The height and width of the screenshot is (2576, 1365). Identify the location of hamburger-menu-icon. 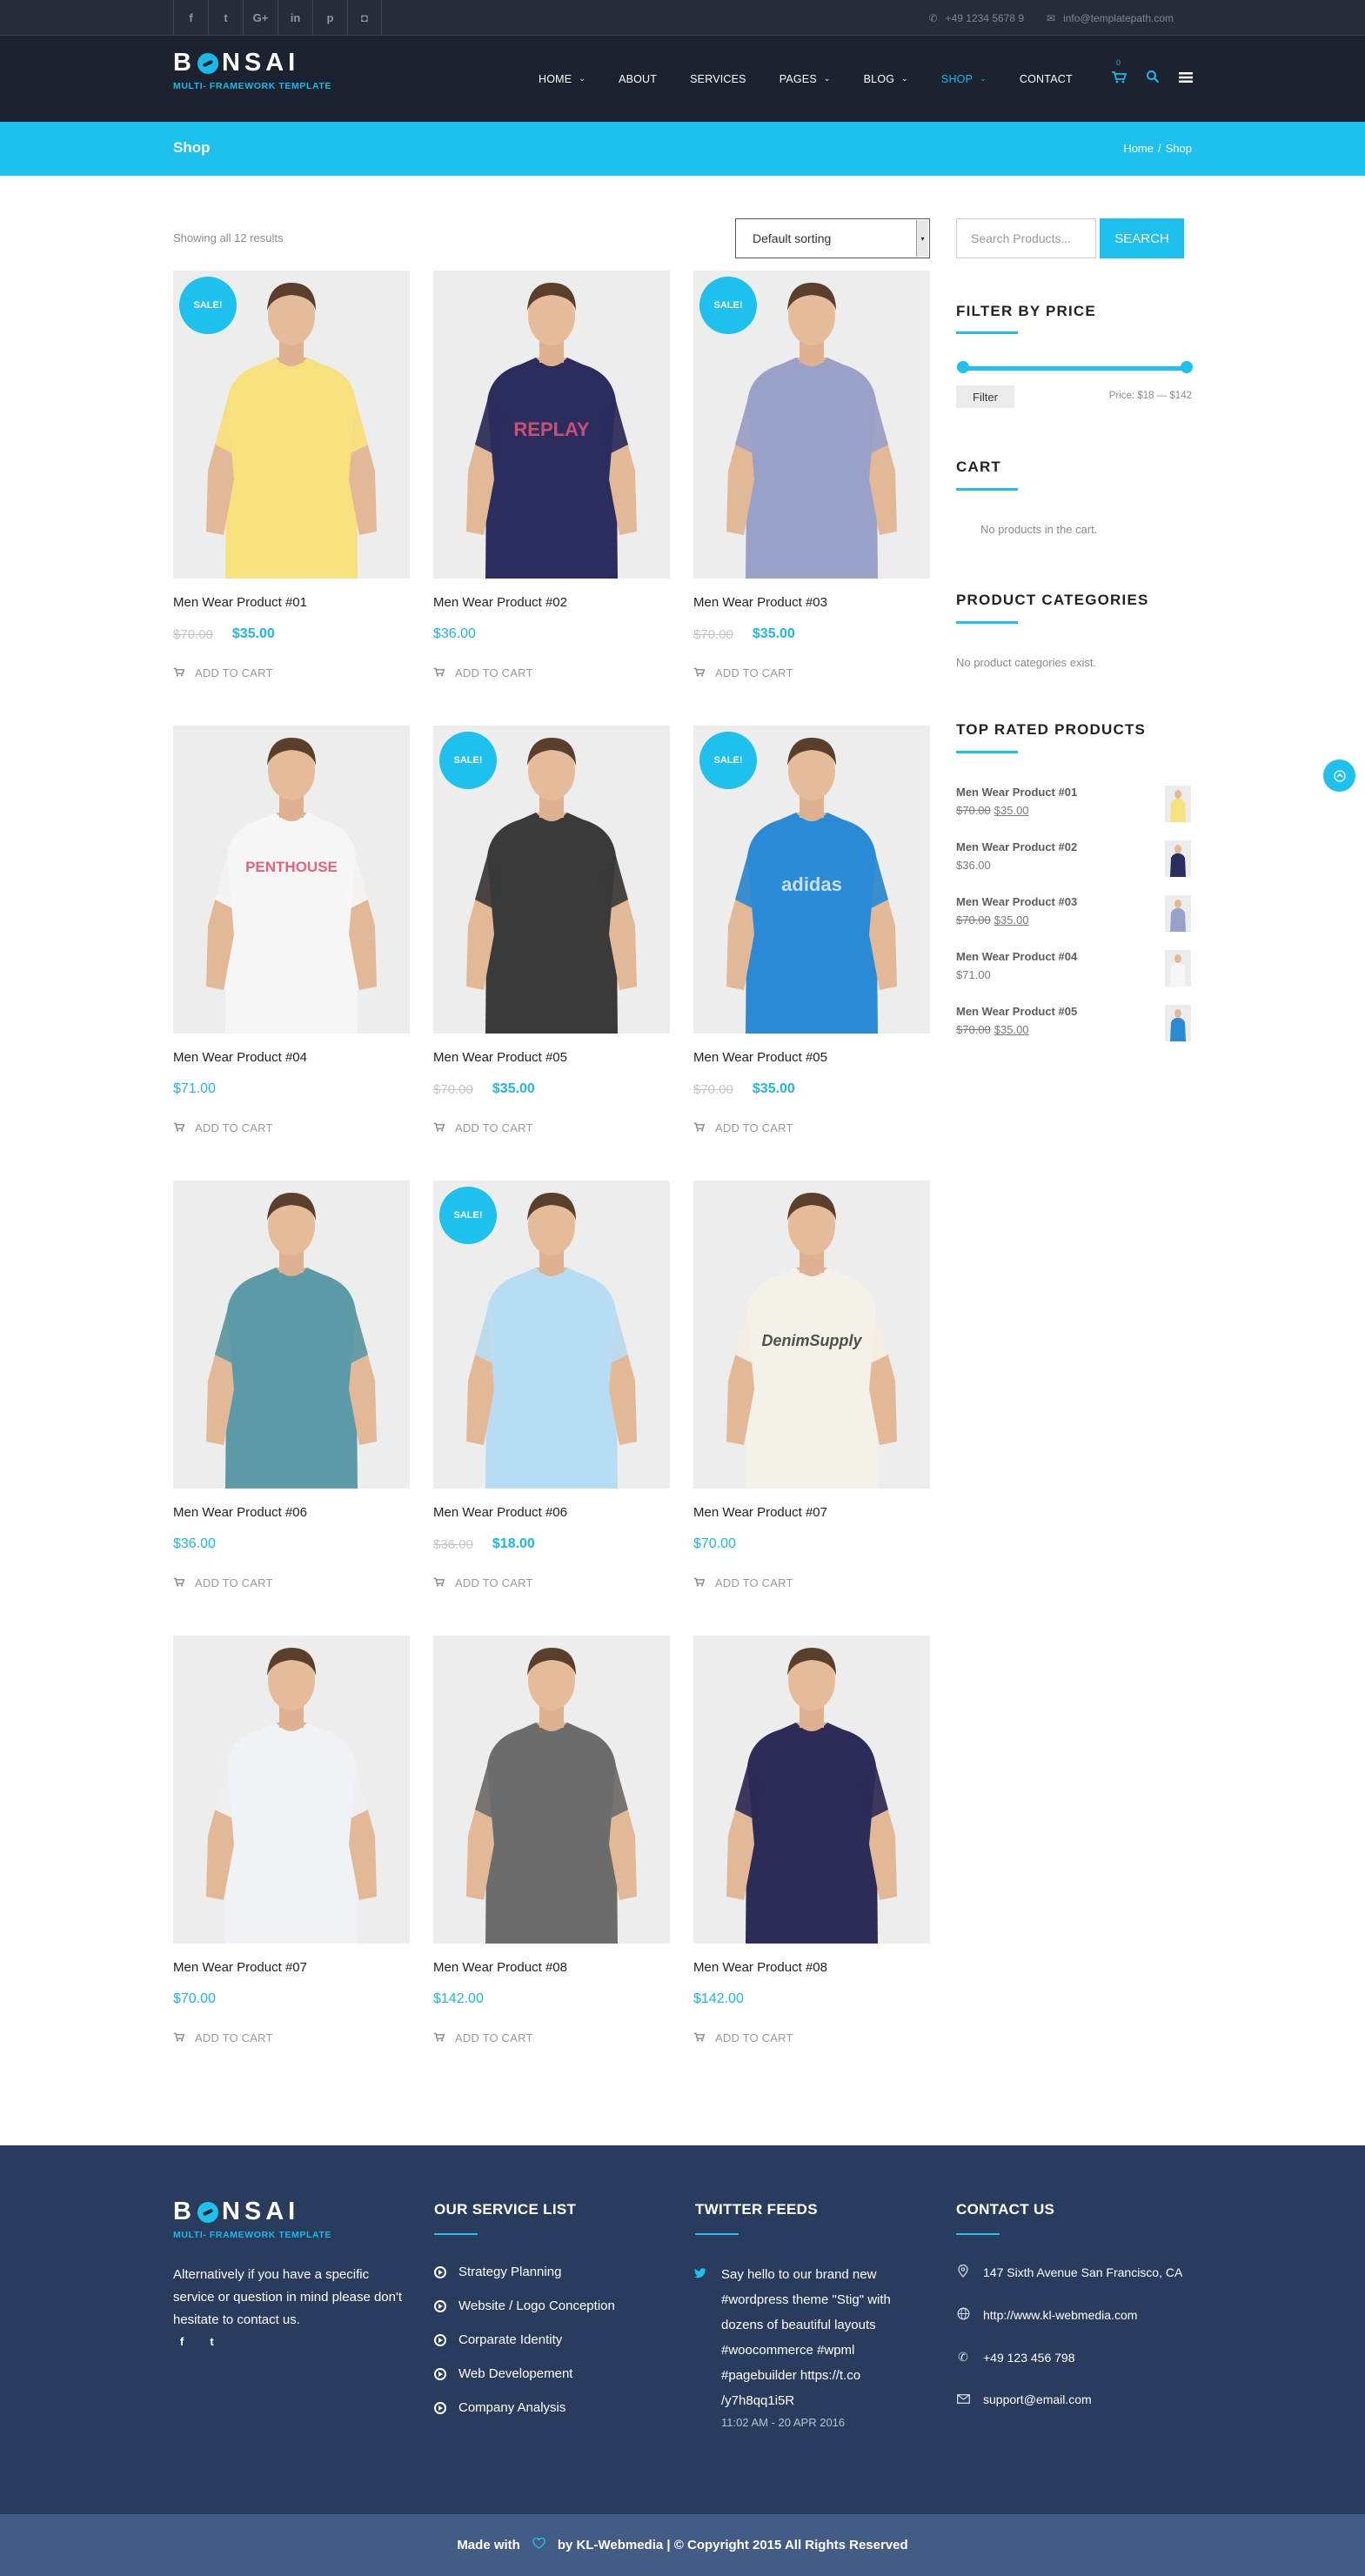
(1186, 79).